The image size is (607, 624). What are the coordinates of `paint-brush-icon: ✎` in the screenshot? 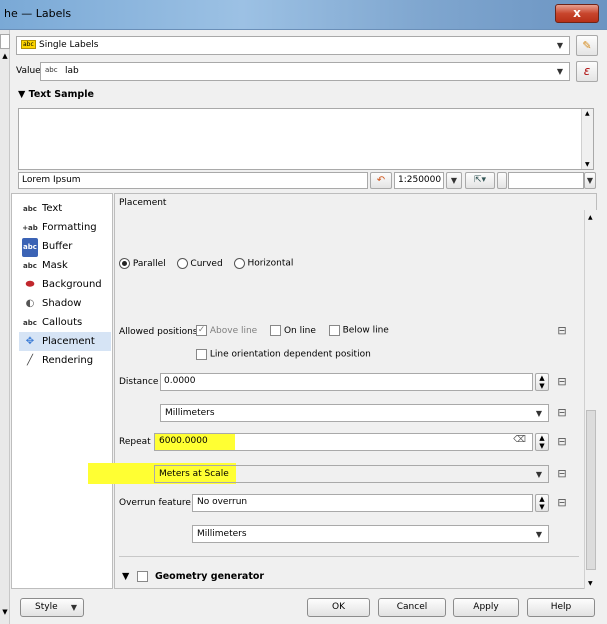 It's located at (587, 45).